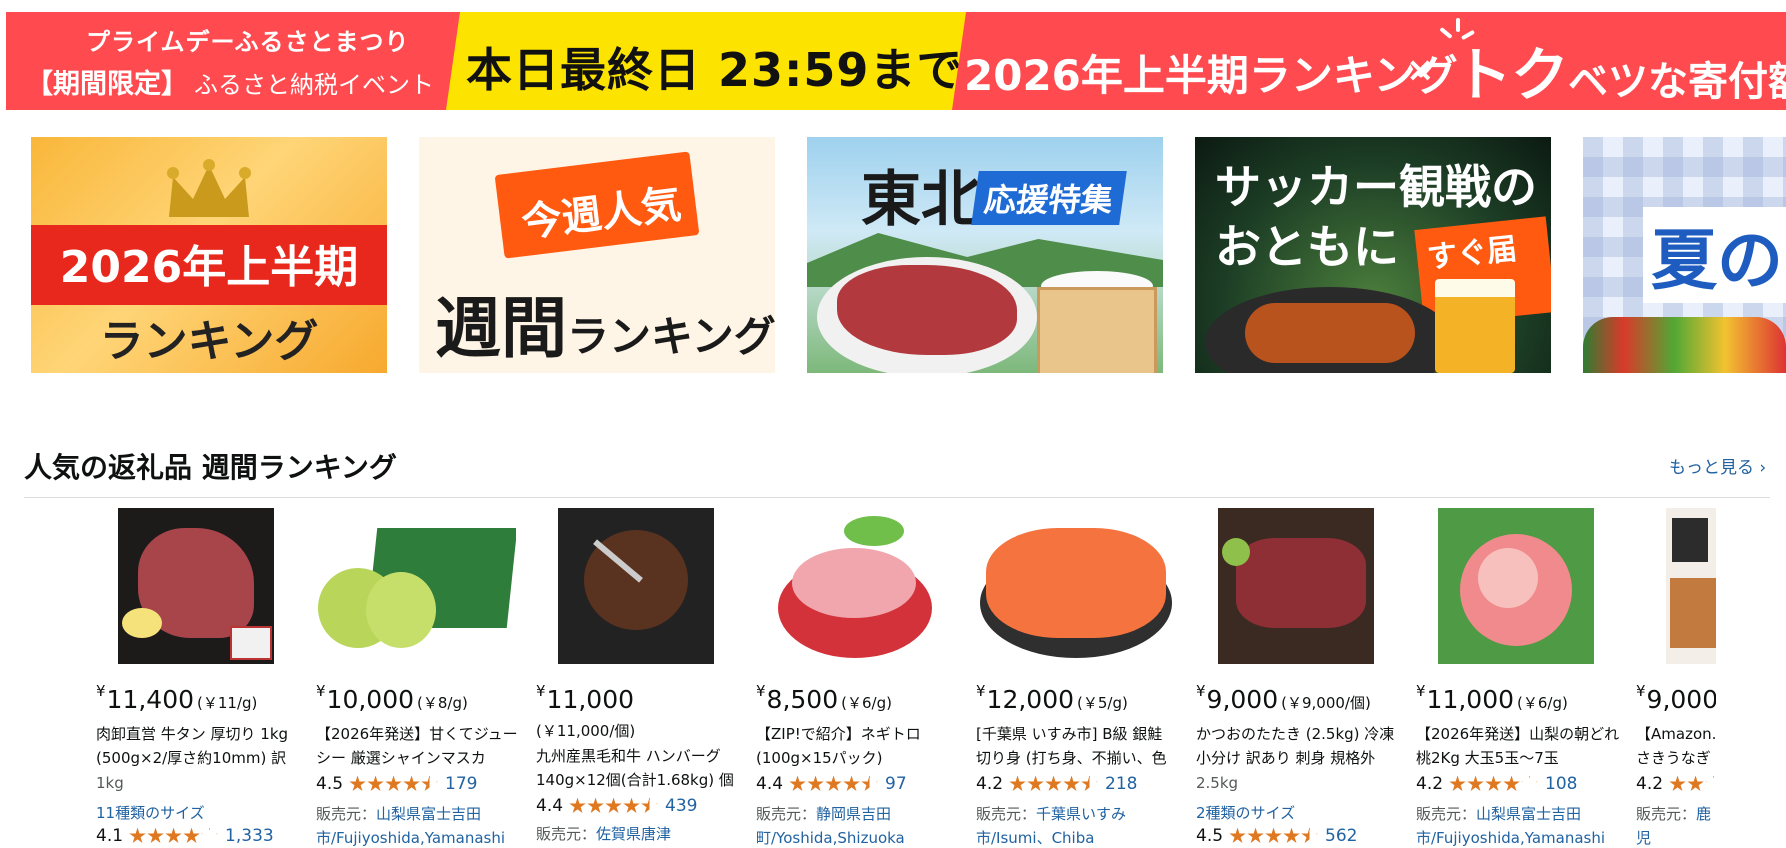  I want to click on unit-price: (￥11,000/個), so click(586, 731).